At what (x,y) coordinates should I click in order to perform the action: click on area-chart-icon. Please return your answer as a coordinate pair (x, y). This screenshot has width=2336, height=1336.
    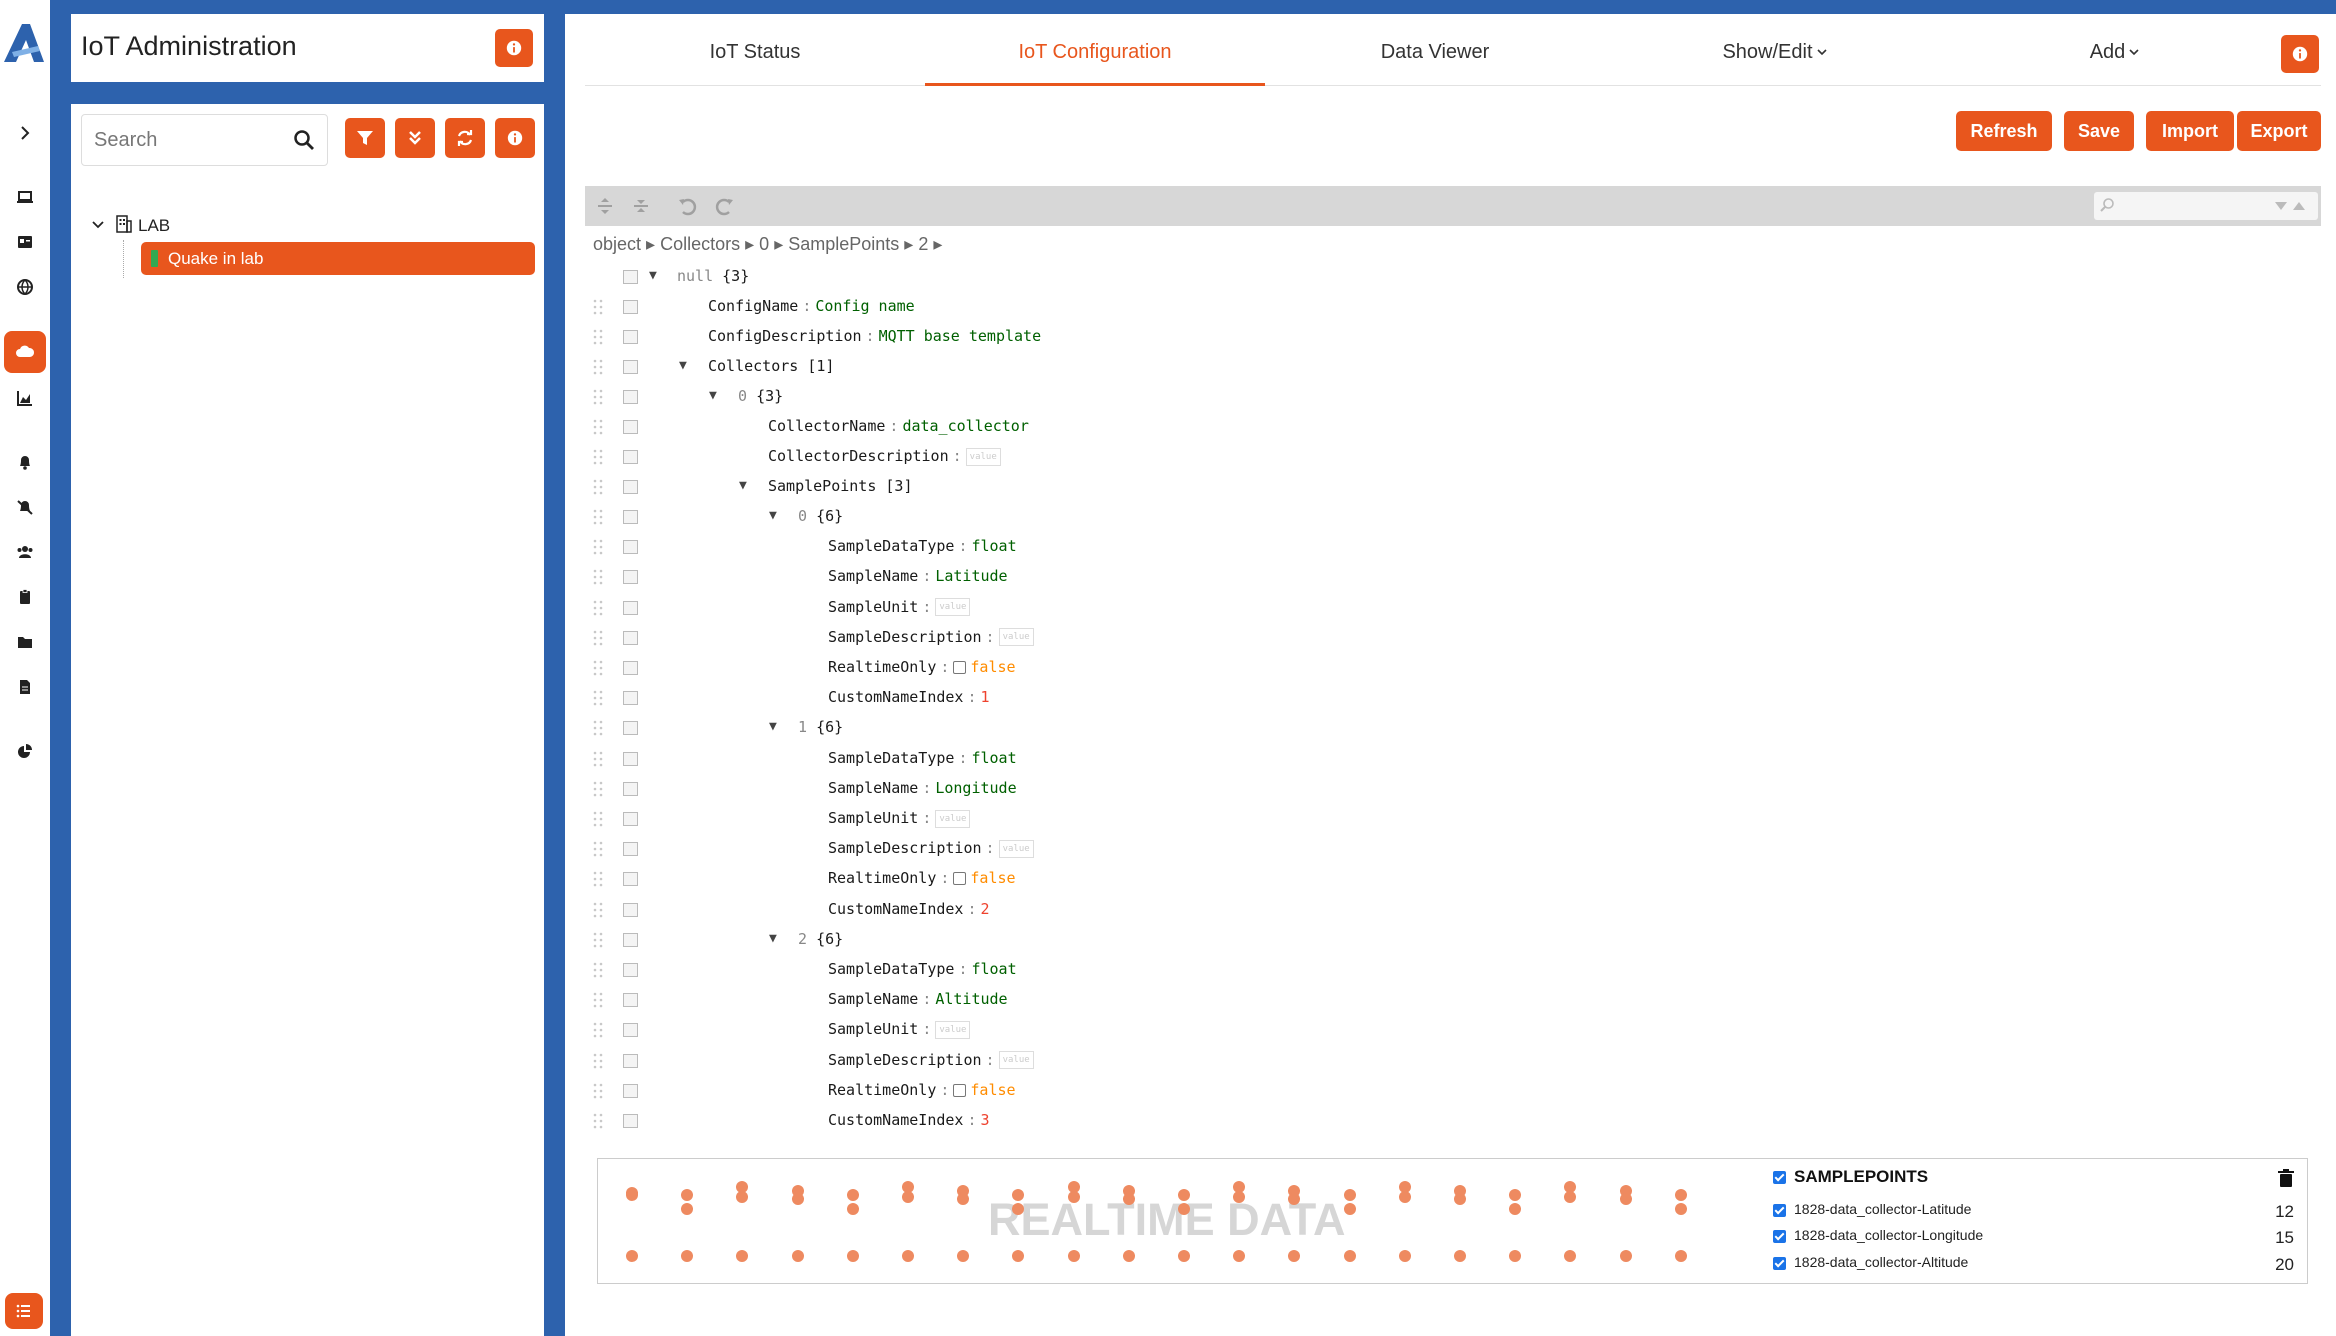
    Looking at the image, I should click on (25, 398).